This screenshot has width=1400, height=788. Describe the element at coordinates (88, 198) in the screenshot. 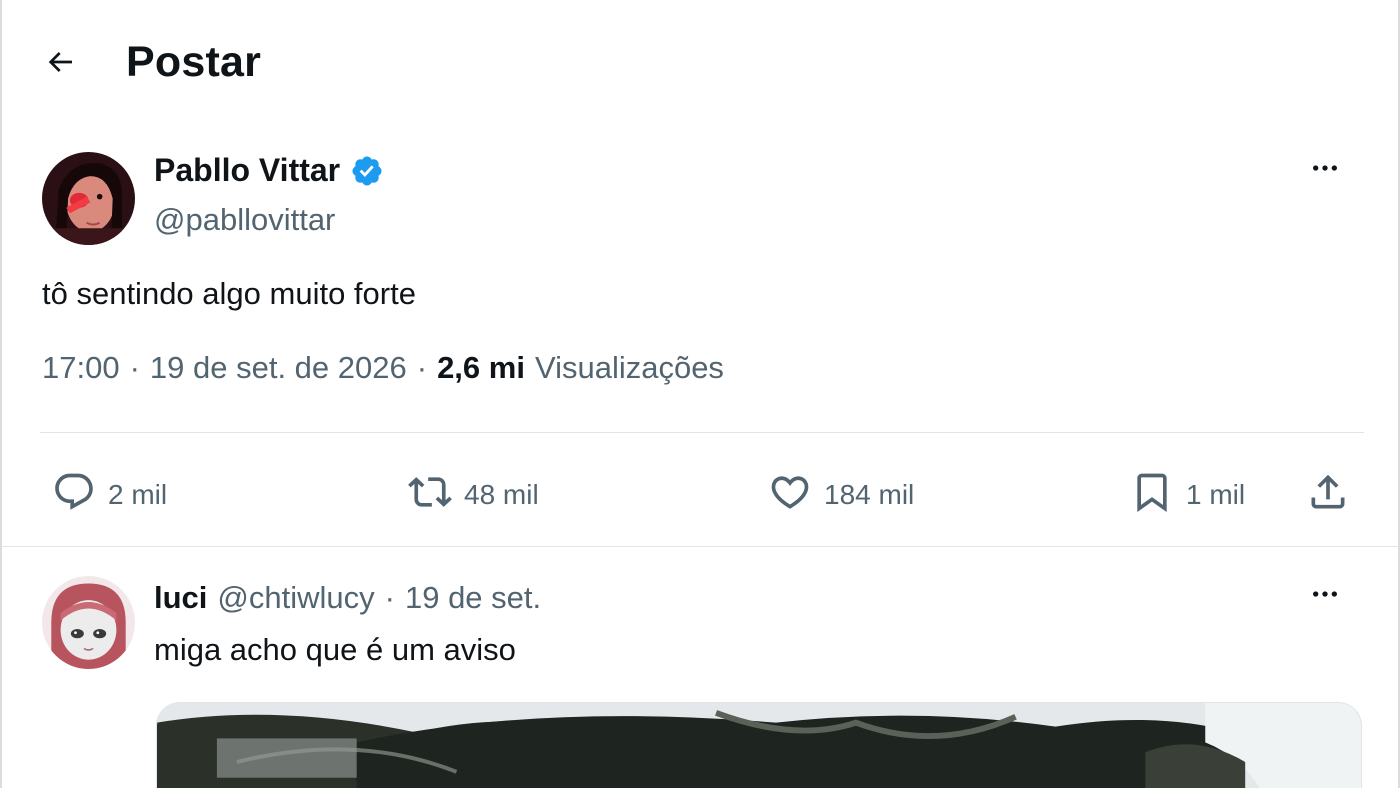

I see `author-avatar` at that location.